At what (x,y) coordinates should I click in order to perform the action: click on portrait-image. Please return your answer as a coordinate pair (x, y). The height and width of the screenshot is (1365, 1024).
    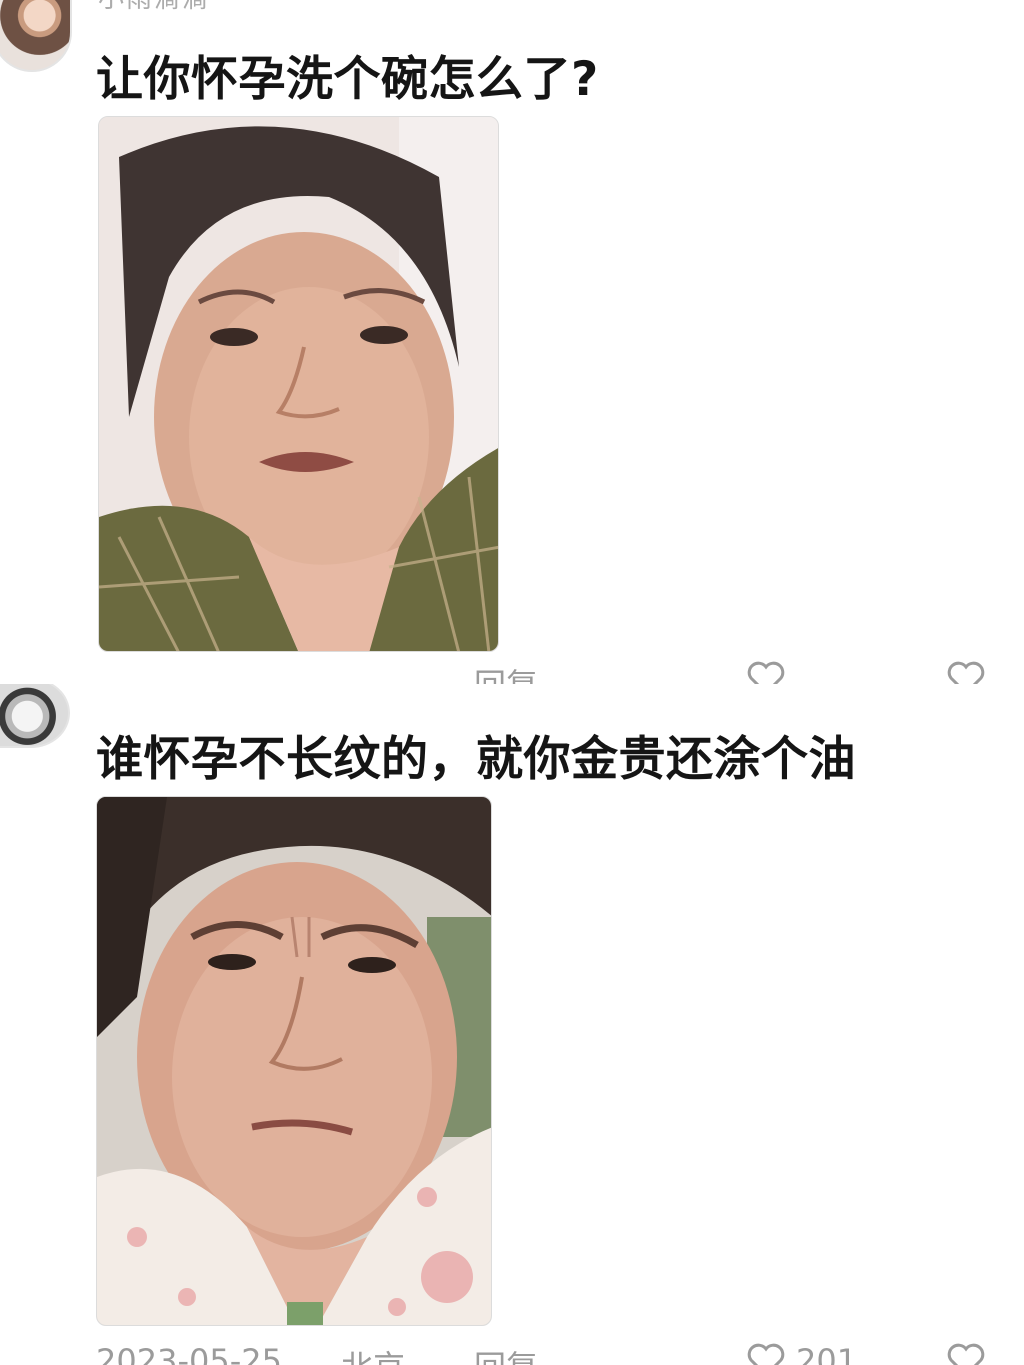
    Looking at the image, I should click on (294, 1061).